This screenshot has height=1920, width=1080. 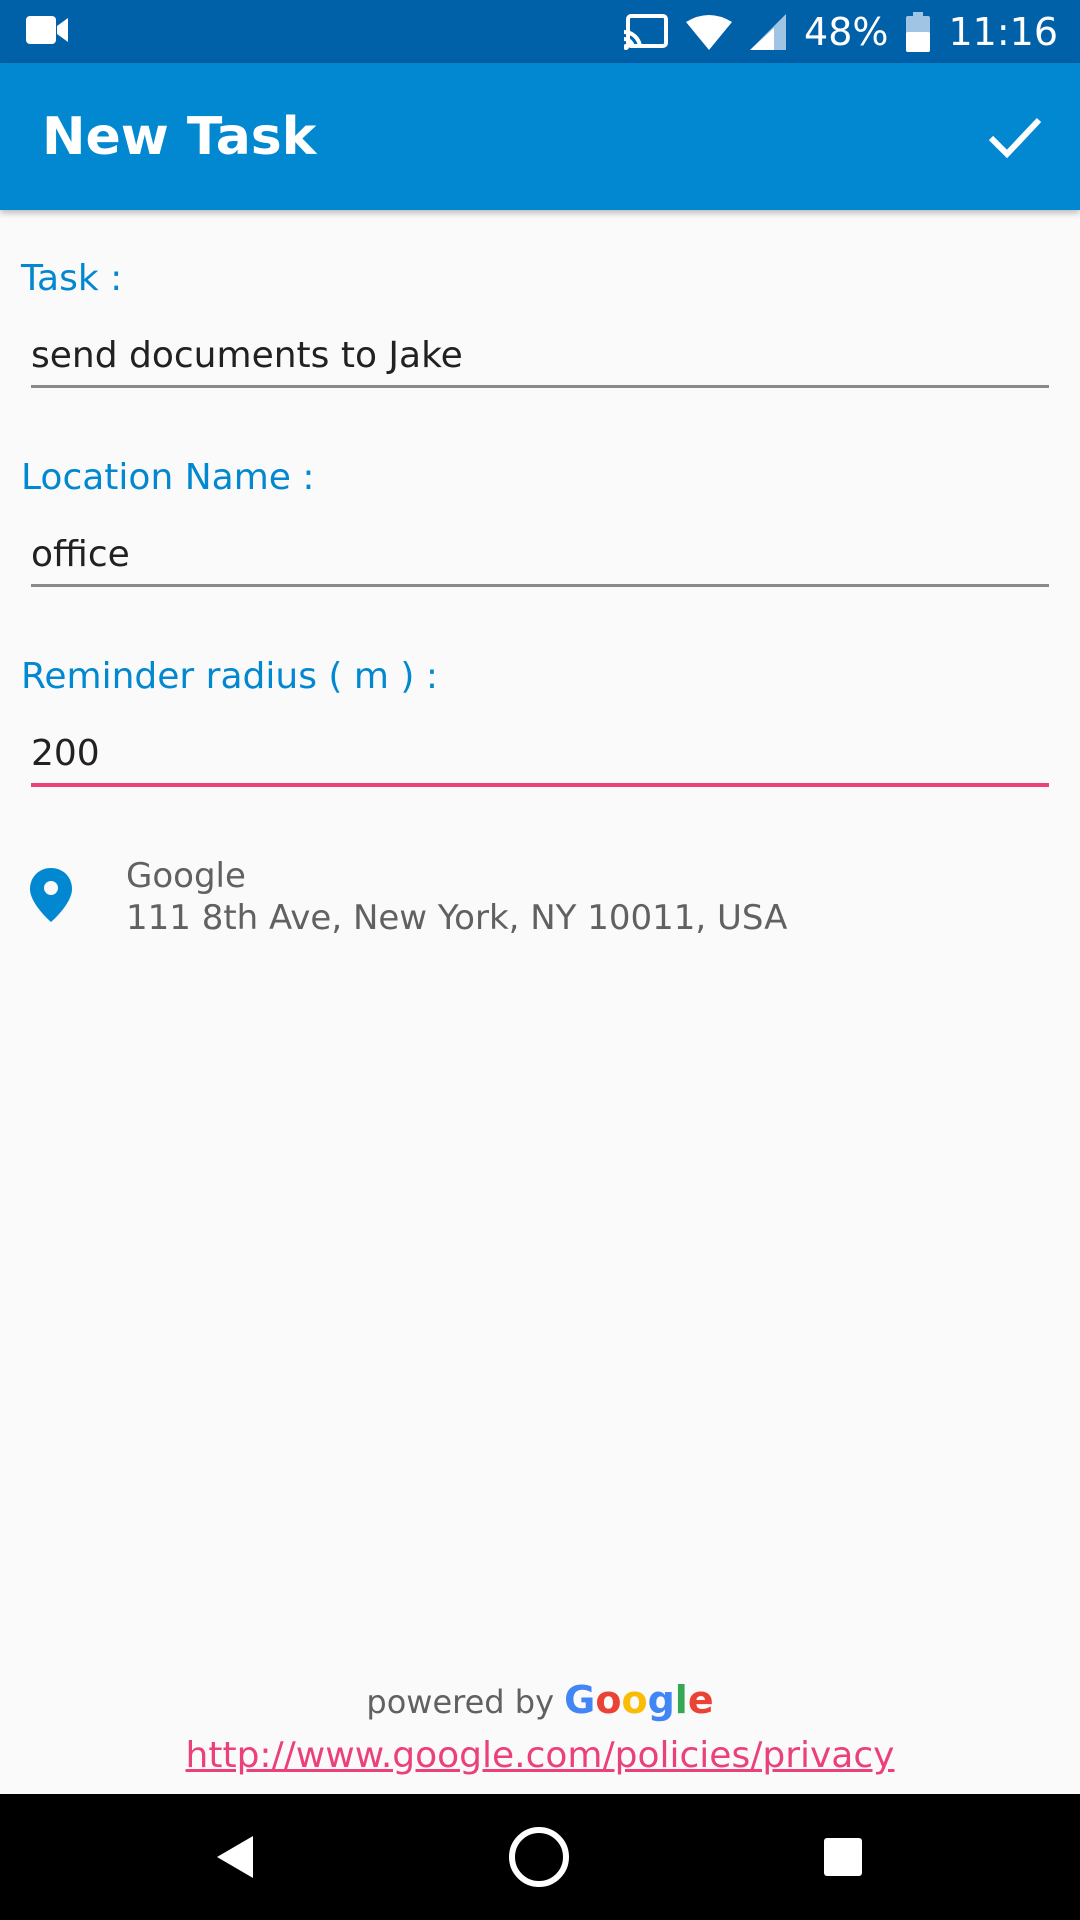 What do you see at coordinates (1003, 31) in the screenshot?
I see `clock: 11:16` at bounding box center [1003, 31].